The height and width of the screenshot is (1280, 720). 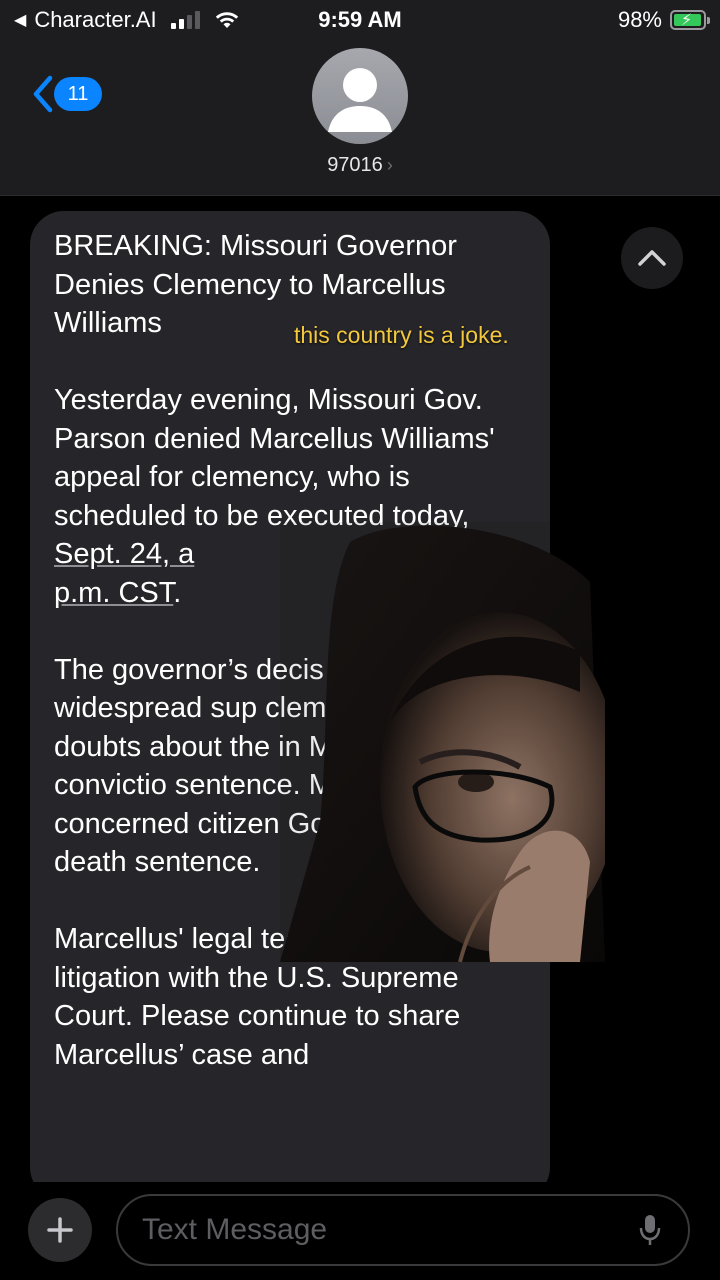 I want to click on person-icon, so click(x=360, y=100).